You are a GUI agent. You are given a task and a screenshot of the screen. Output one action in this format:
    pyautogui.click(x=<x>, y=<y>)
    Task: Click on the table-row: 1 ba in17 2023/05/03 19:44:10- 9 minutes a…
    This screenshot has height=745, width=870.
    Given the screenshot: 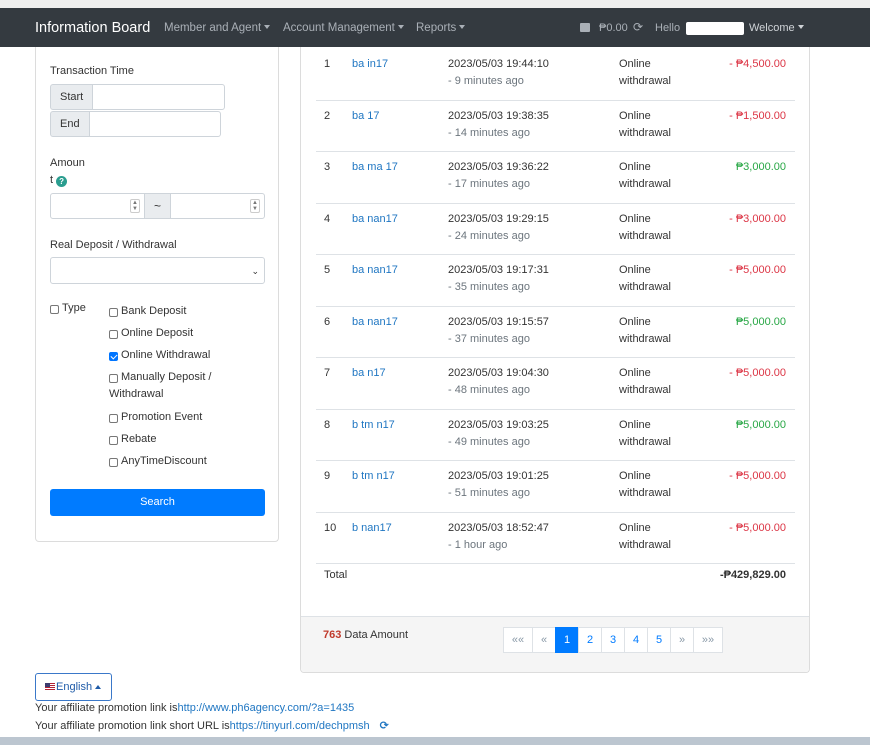 What is the action you would take?
    pyautogui.click(x=555, y=75)
    